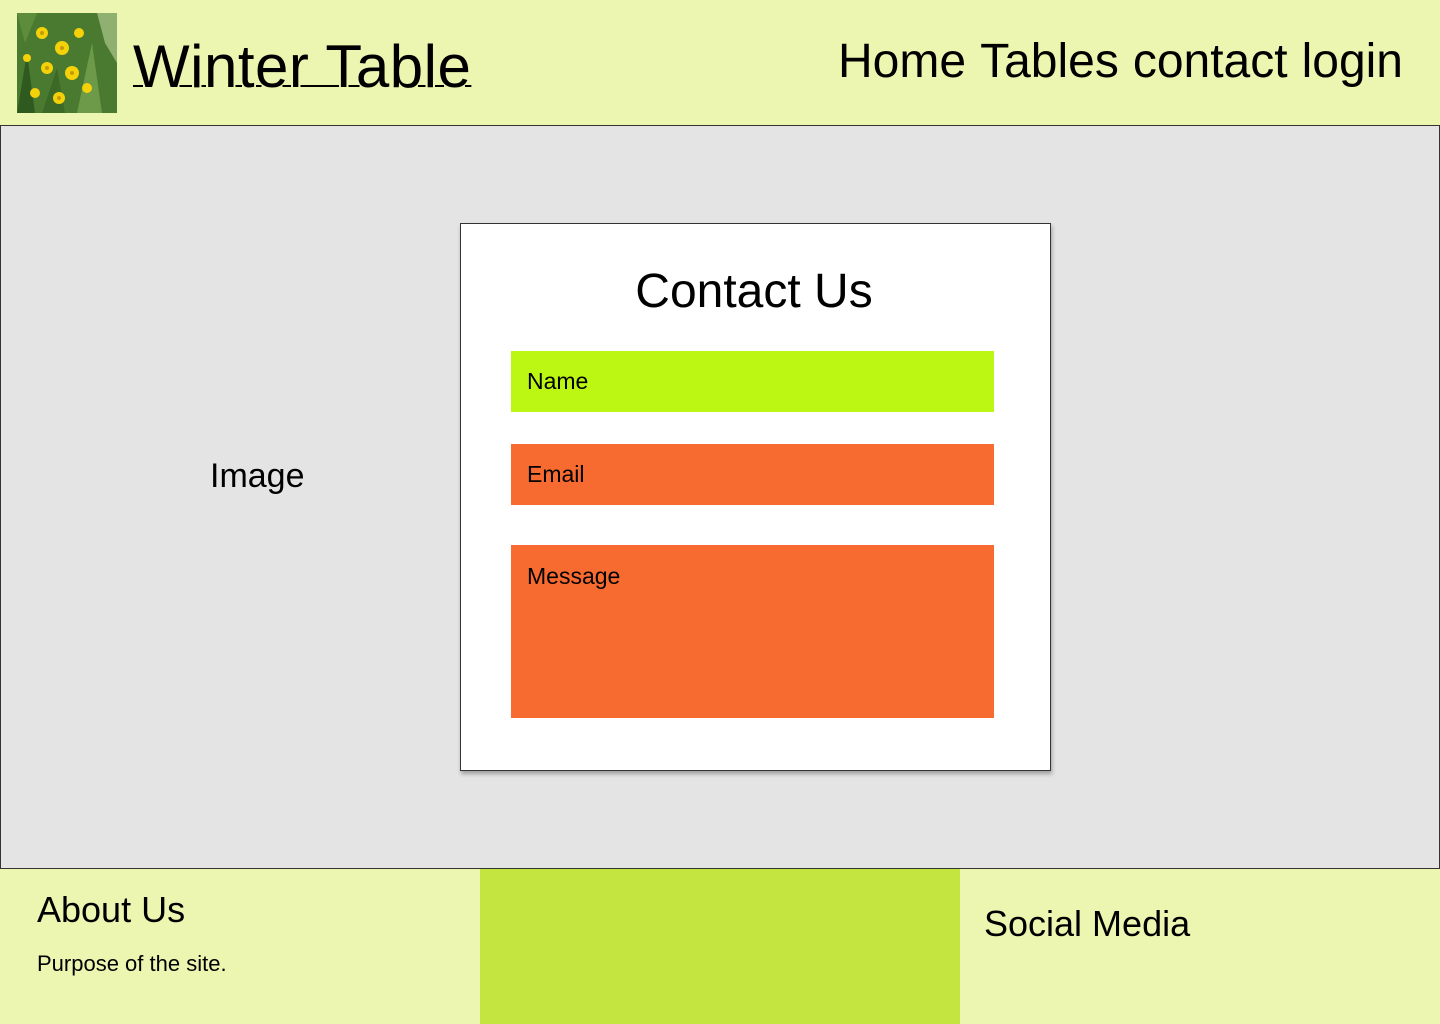 Image resolution: width=1440 pixels, height=1024 pixels. I want to click on site-header: Winter Table Home Tables contact login, so click(720, 62).